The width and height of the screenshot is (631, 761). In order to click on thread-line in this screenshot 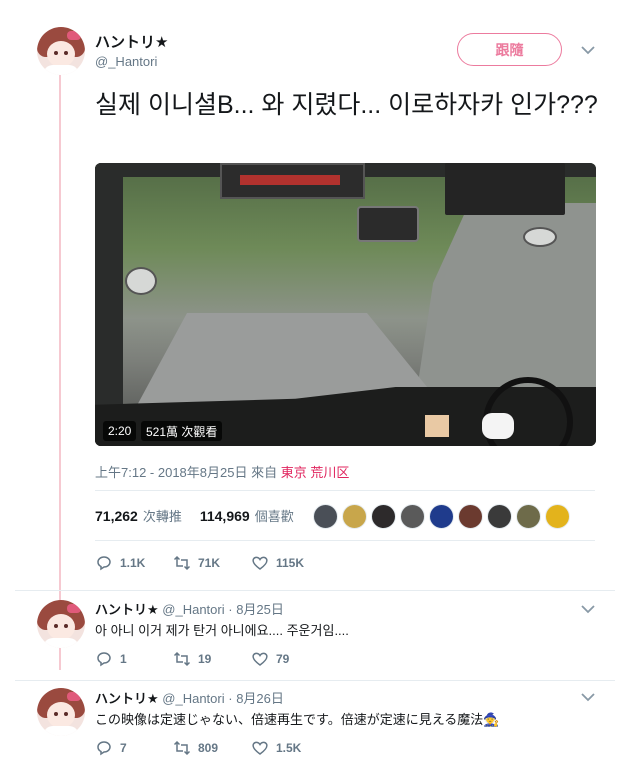, I will do `click(60, 372)`.